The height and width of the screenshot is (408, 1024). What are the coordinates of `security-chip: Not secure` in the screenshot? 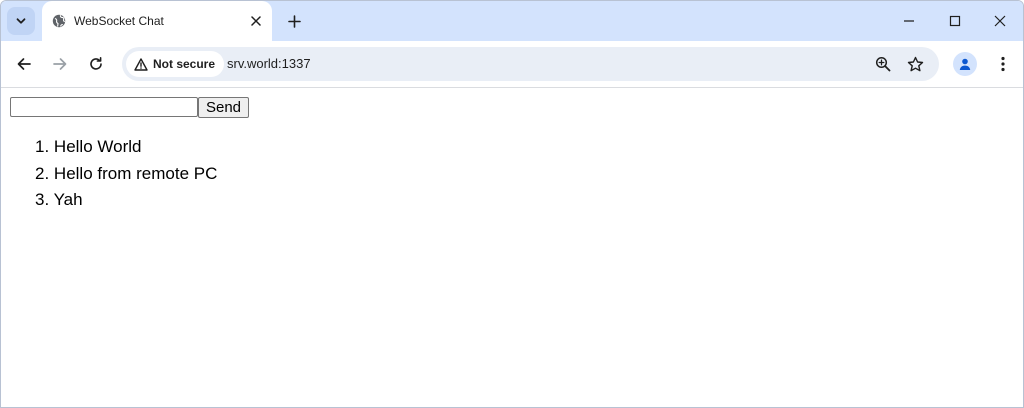 It's located at (175, 64).